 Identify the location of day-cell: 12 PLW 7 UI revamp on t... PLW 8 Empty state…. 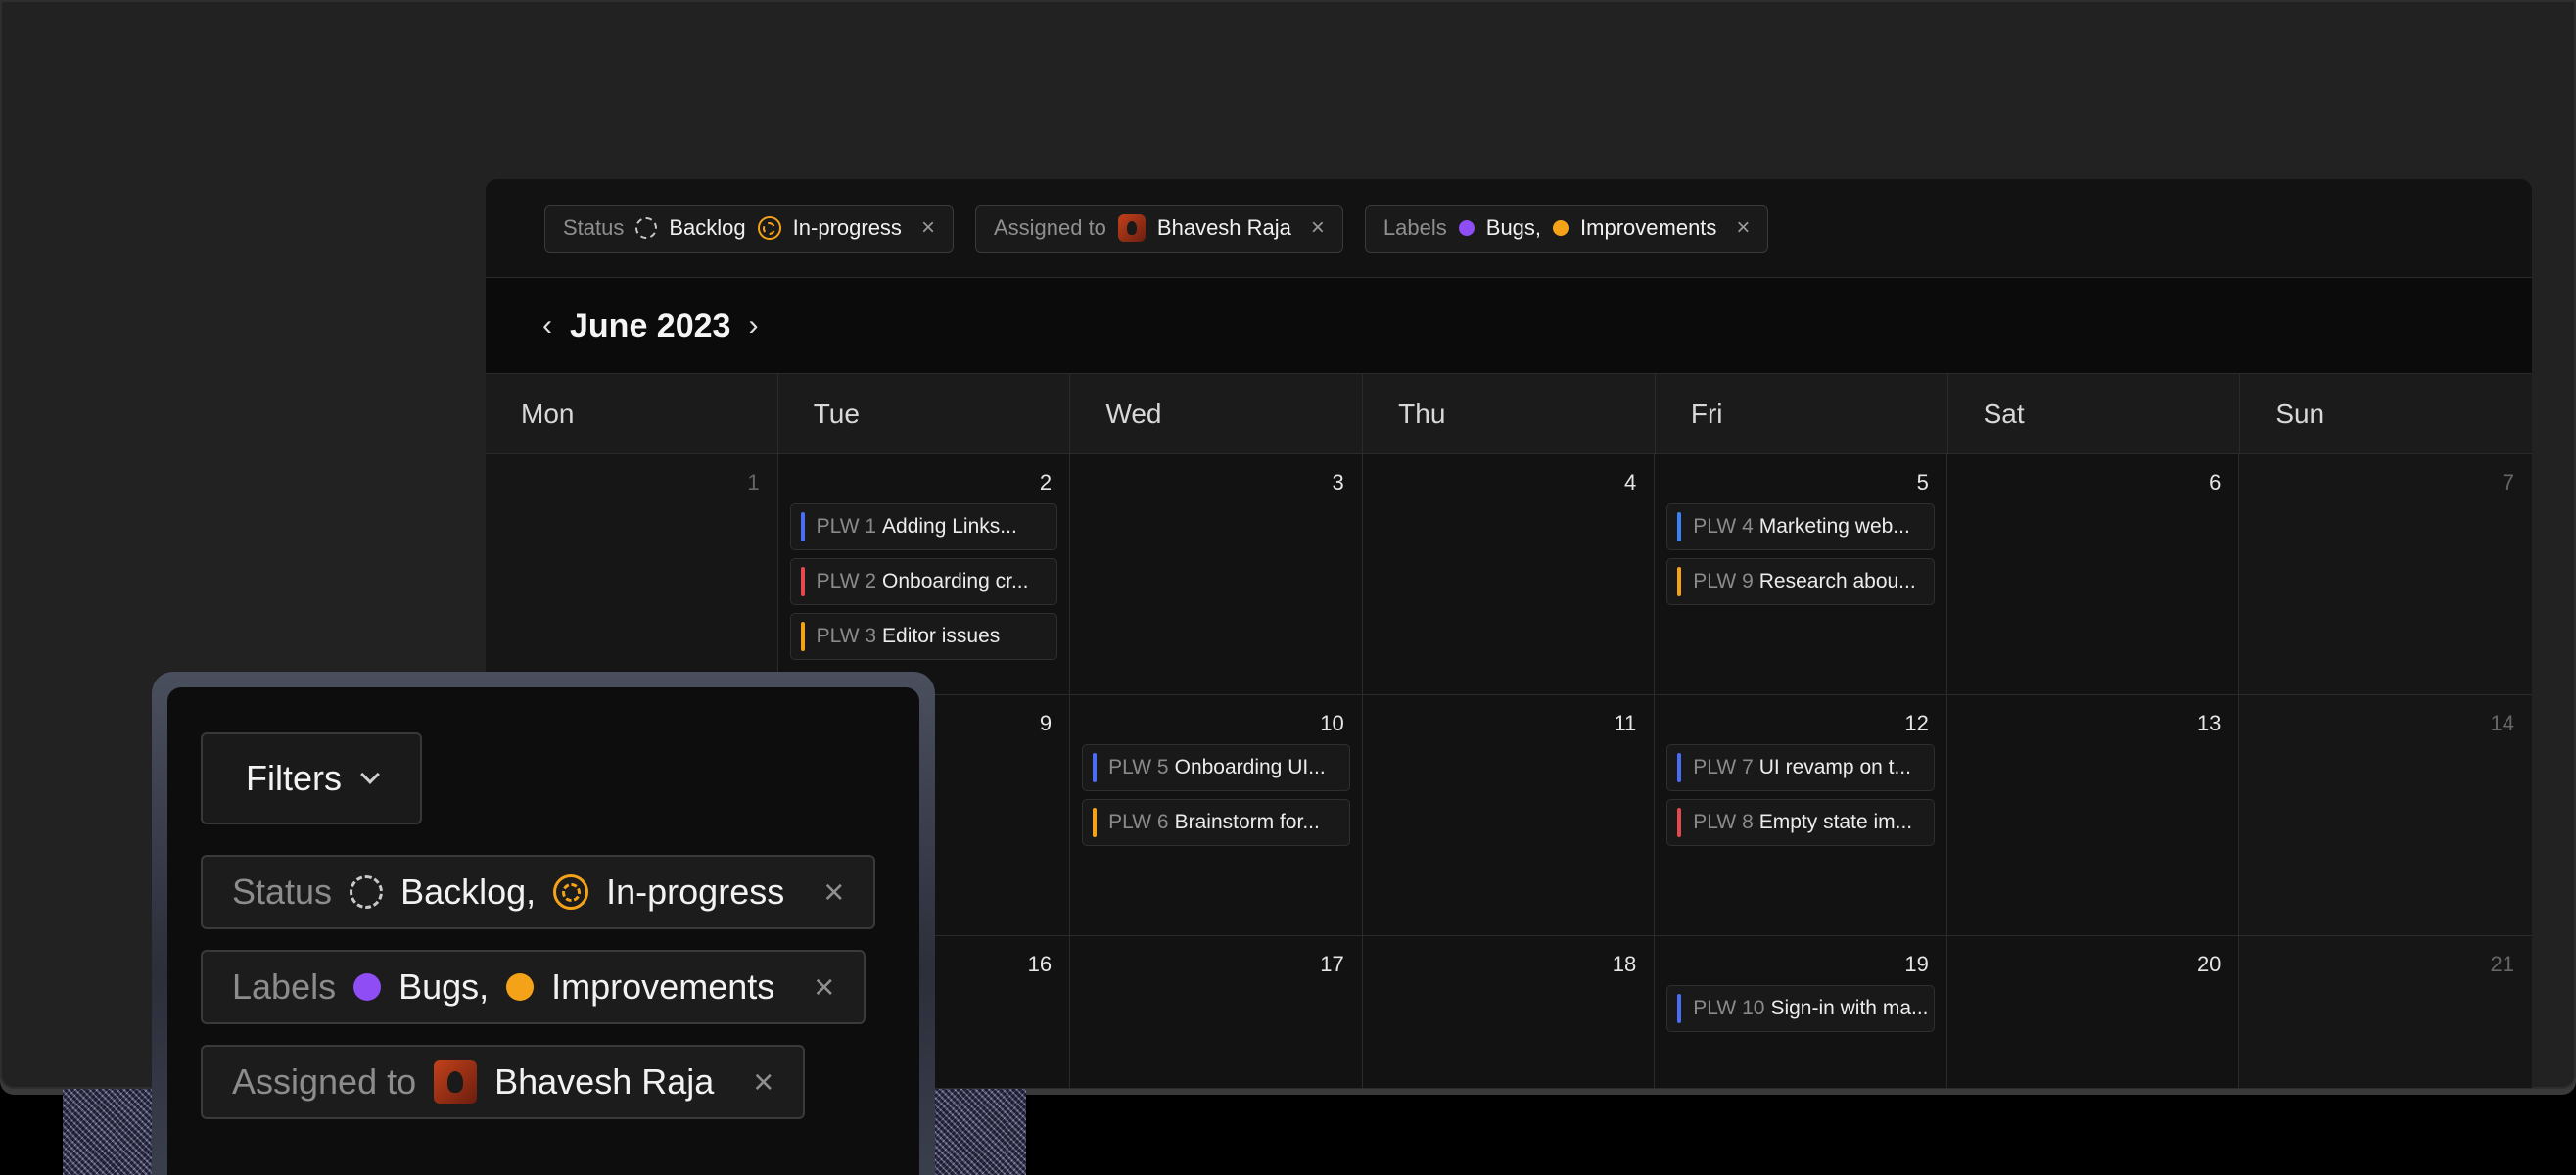
(1801, 815).